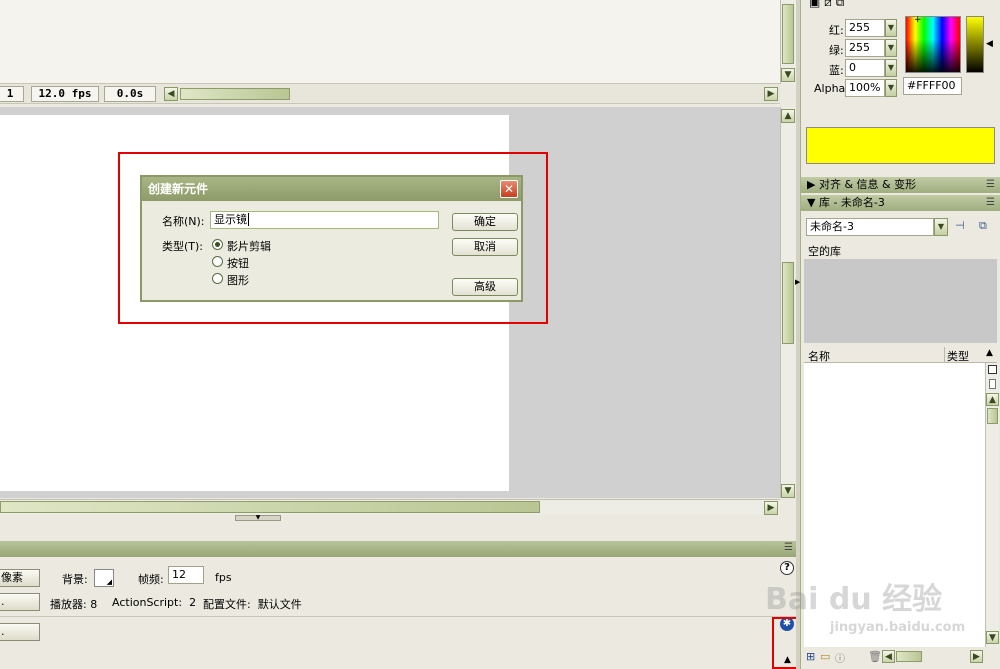 The image size is (1000, 669). What do you see at coordinates (865, 88) in the screenshot?
I see `alpha-input: 100%` at bounding box center [865, 88].